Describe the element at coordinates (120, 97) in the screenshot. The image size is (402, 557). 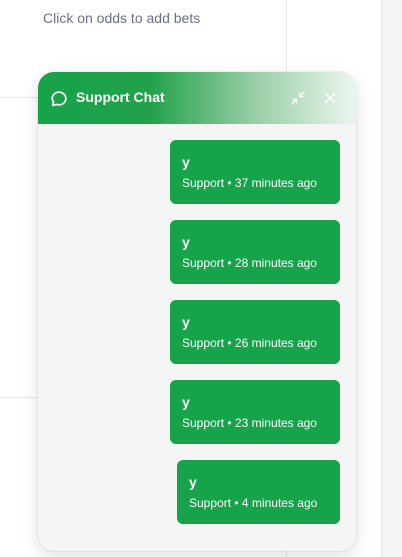
I see `chat-title: Support Chat` at that location.